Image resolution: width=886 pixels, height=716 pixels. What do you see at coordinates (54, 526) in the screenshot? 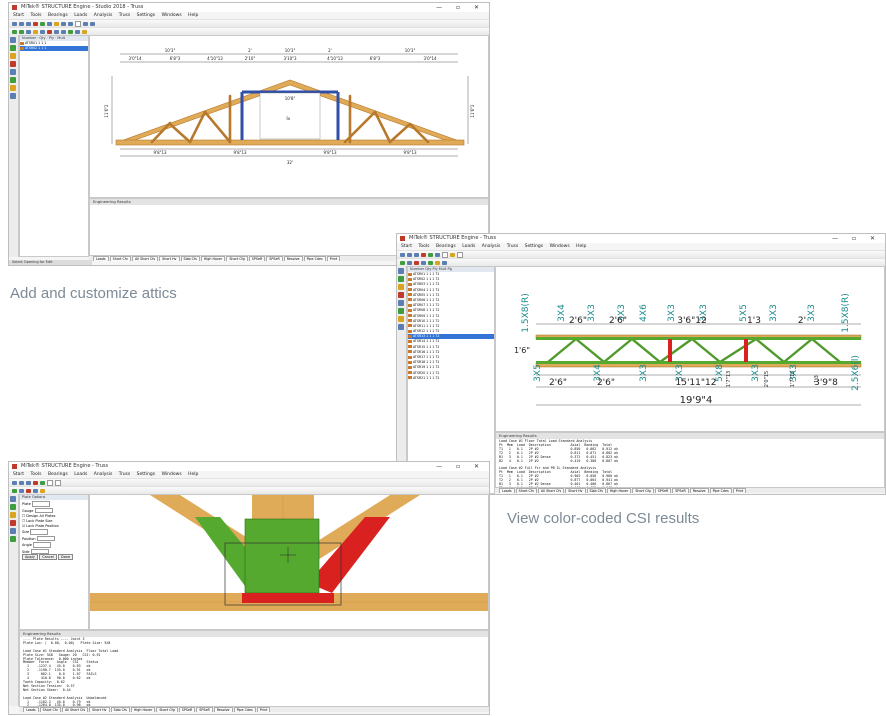
I see `check-lock-position: ☑ Lock Plate Position` at bounding box center [54, 526].